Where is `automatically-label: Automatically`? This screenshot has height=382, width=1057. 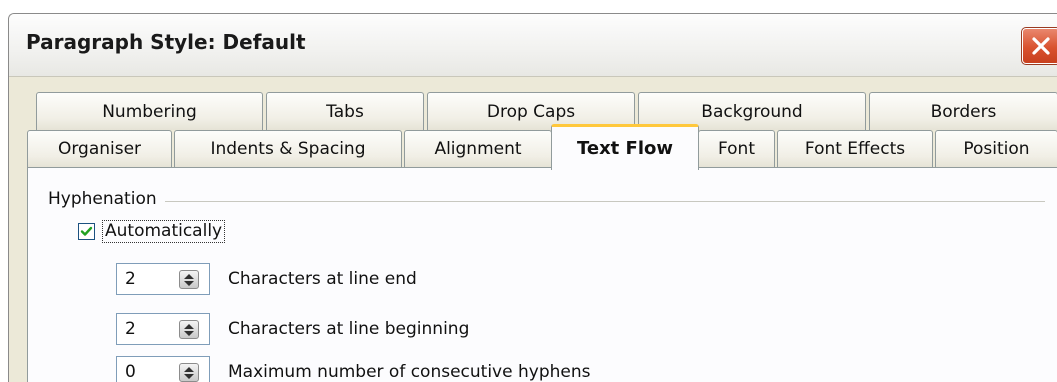 automatically-label: Automatically is located at coordinates (164, 231).